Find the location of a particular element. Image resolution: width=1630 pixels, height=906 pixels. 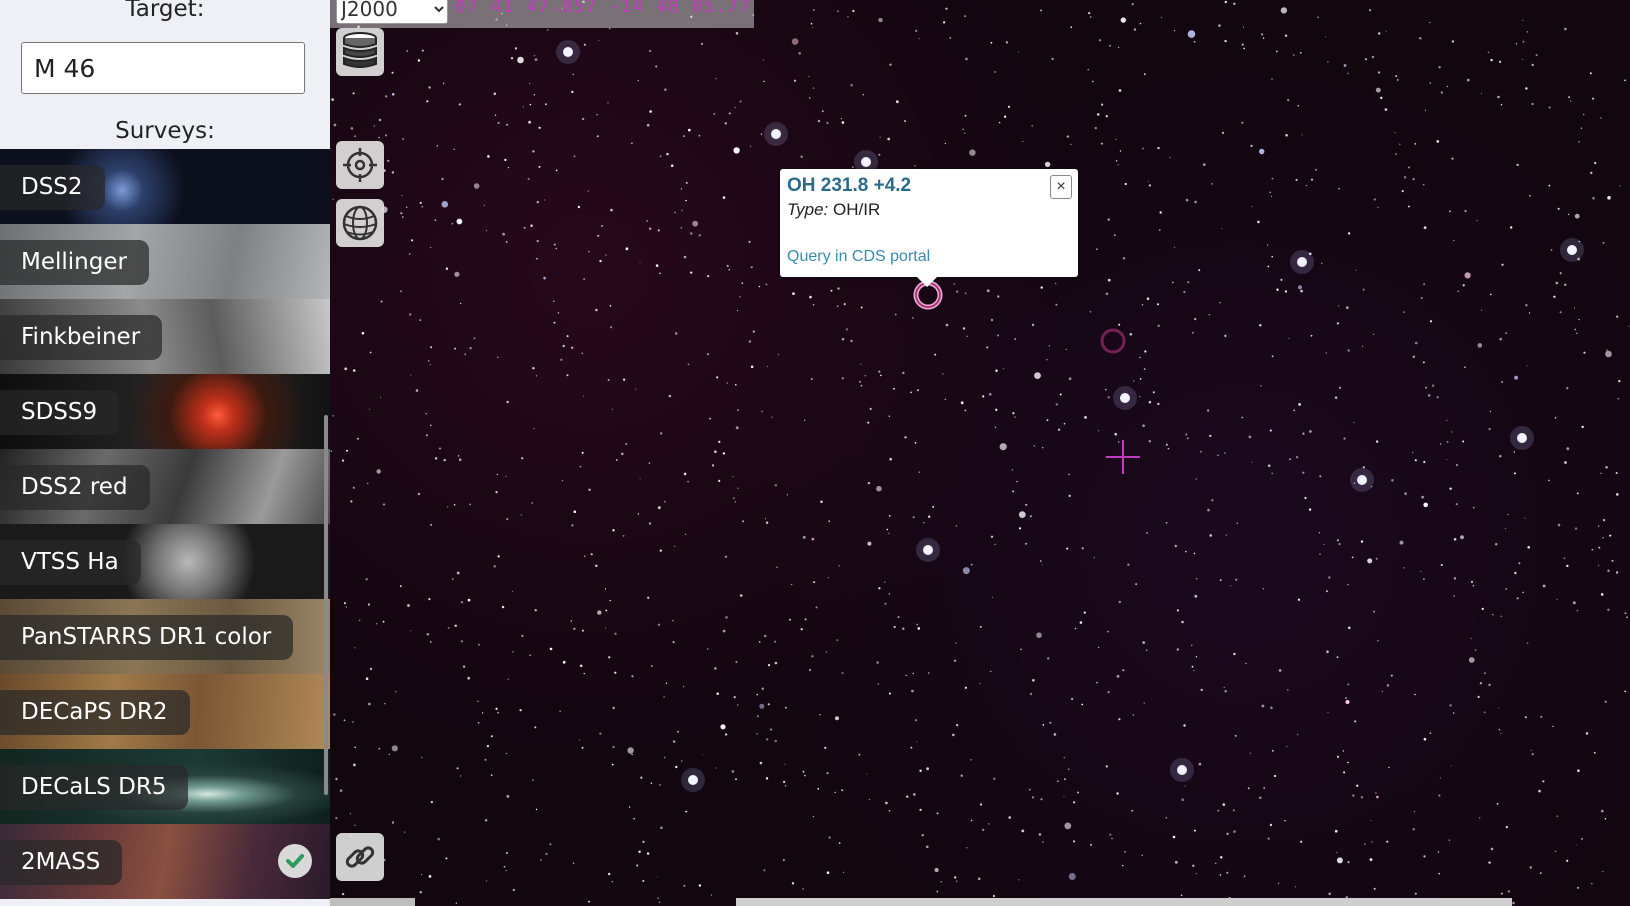

crosshair-icon is located at coordinates (360, 165).